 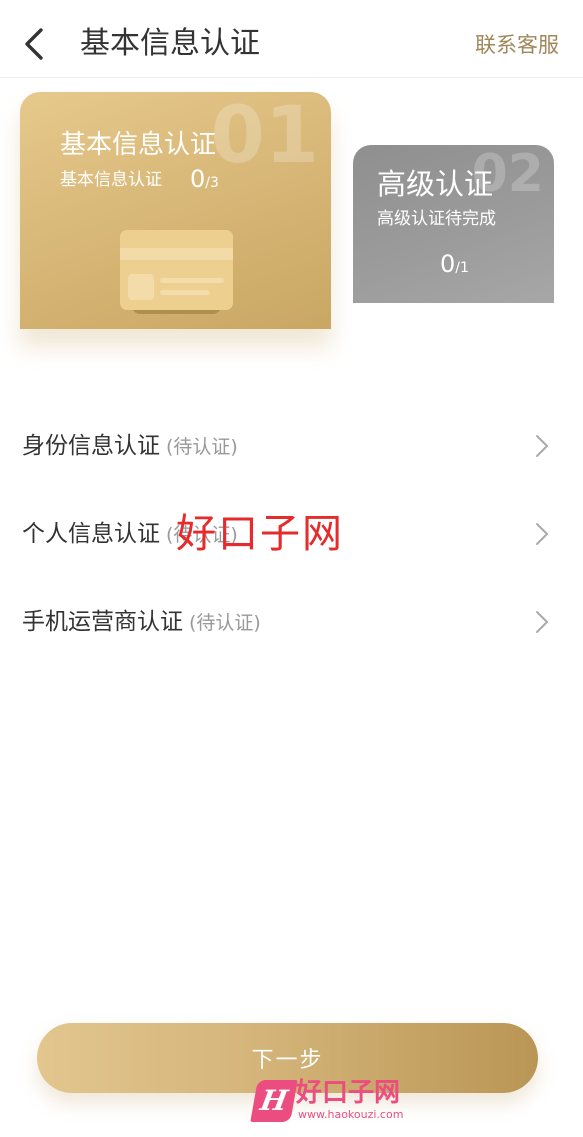 I want to click on watermark-logo: H 好口子网 www.haokouzi.com, so click(x=332, y=1103).